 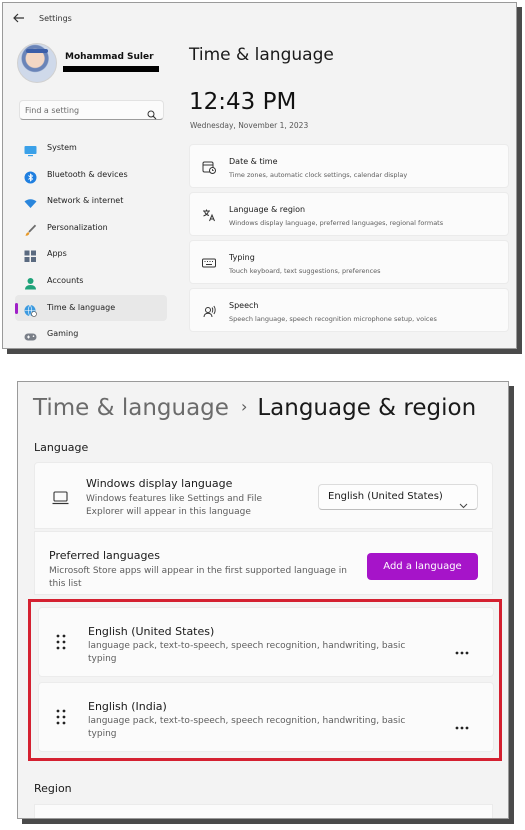 I want to click on sidebar-item-label: Accounts, so click(x=65, y=280).